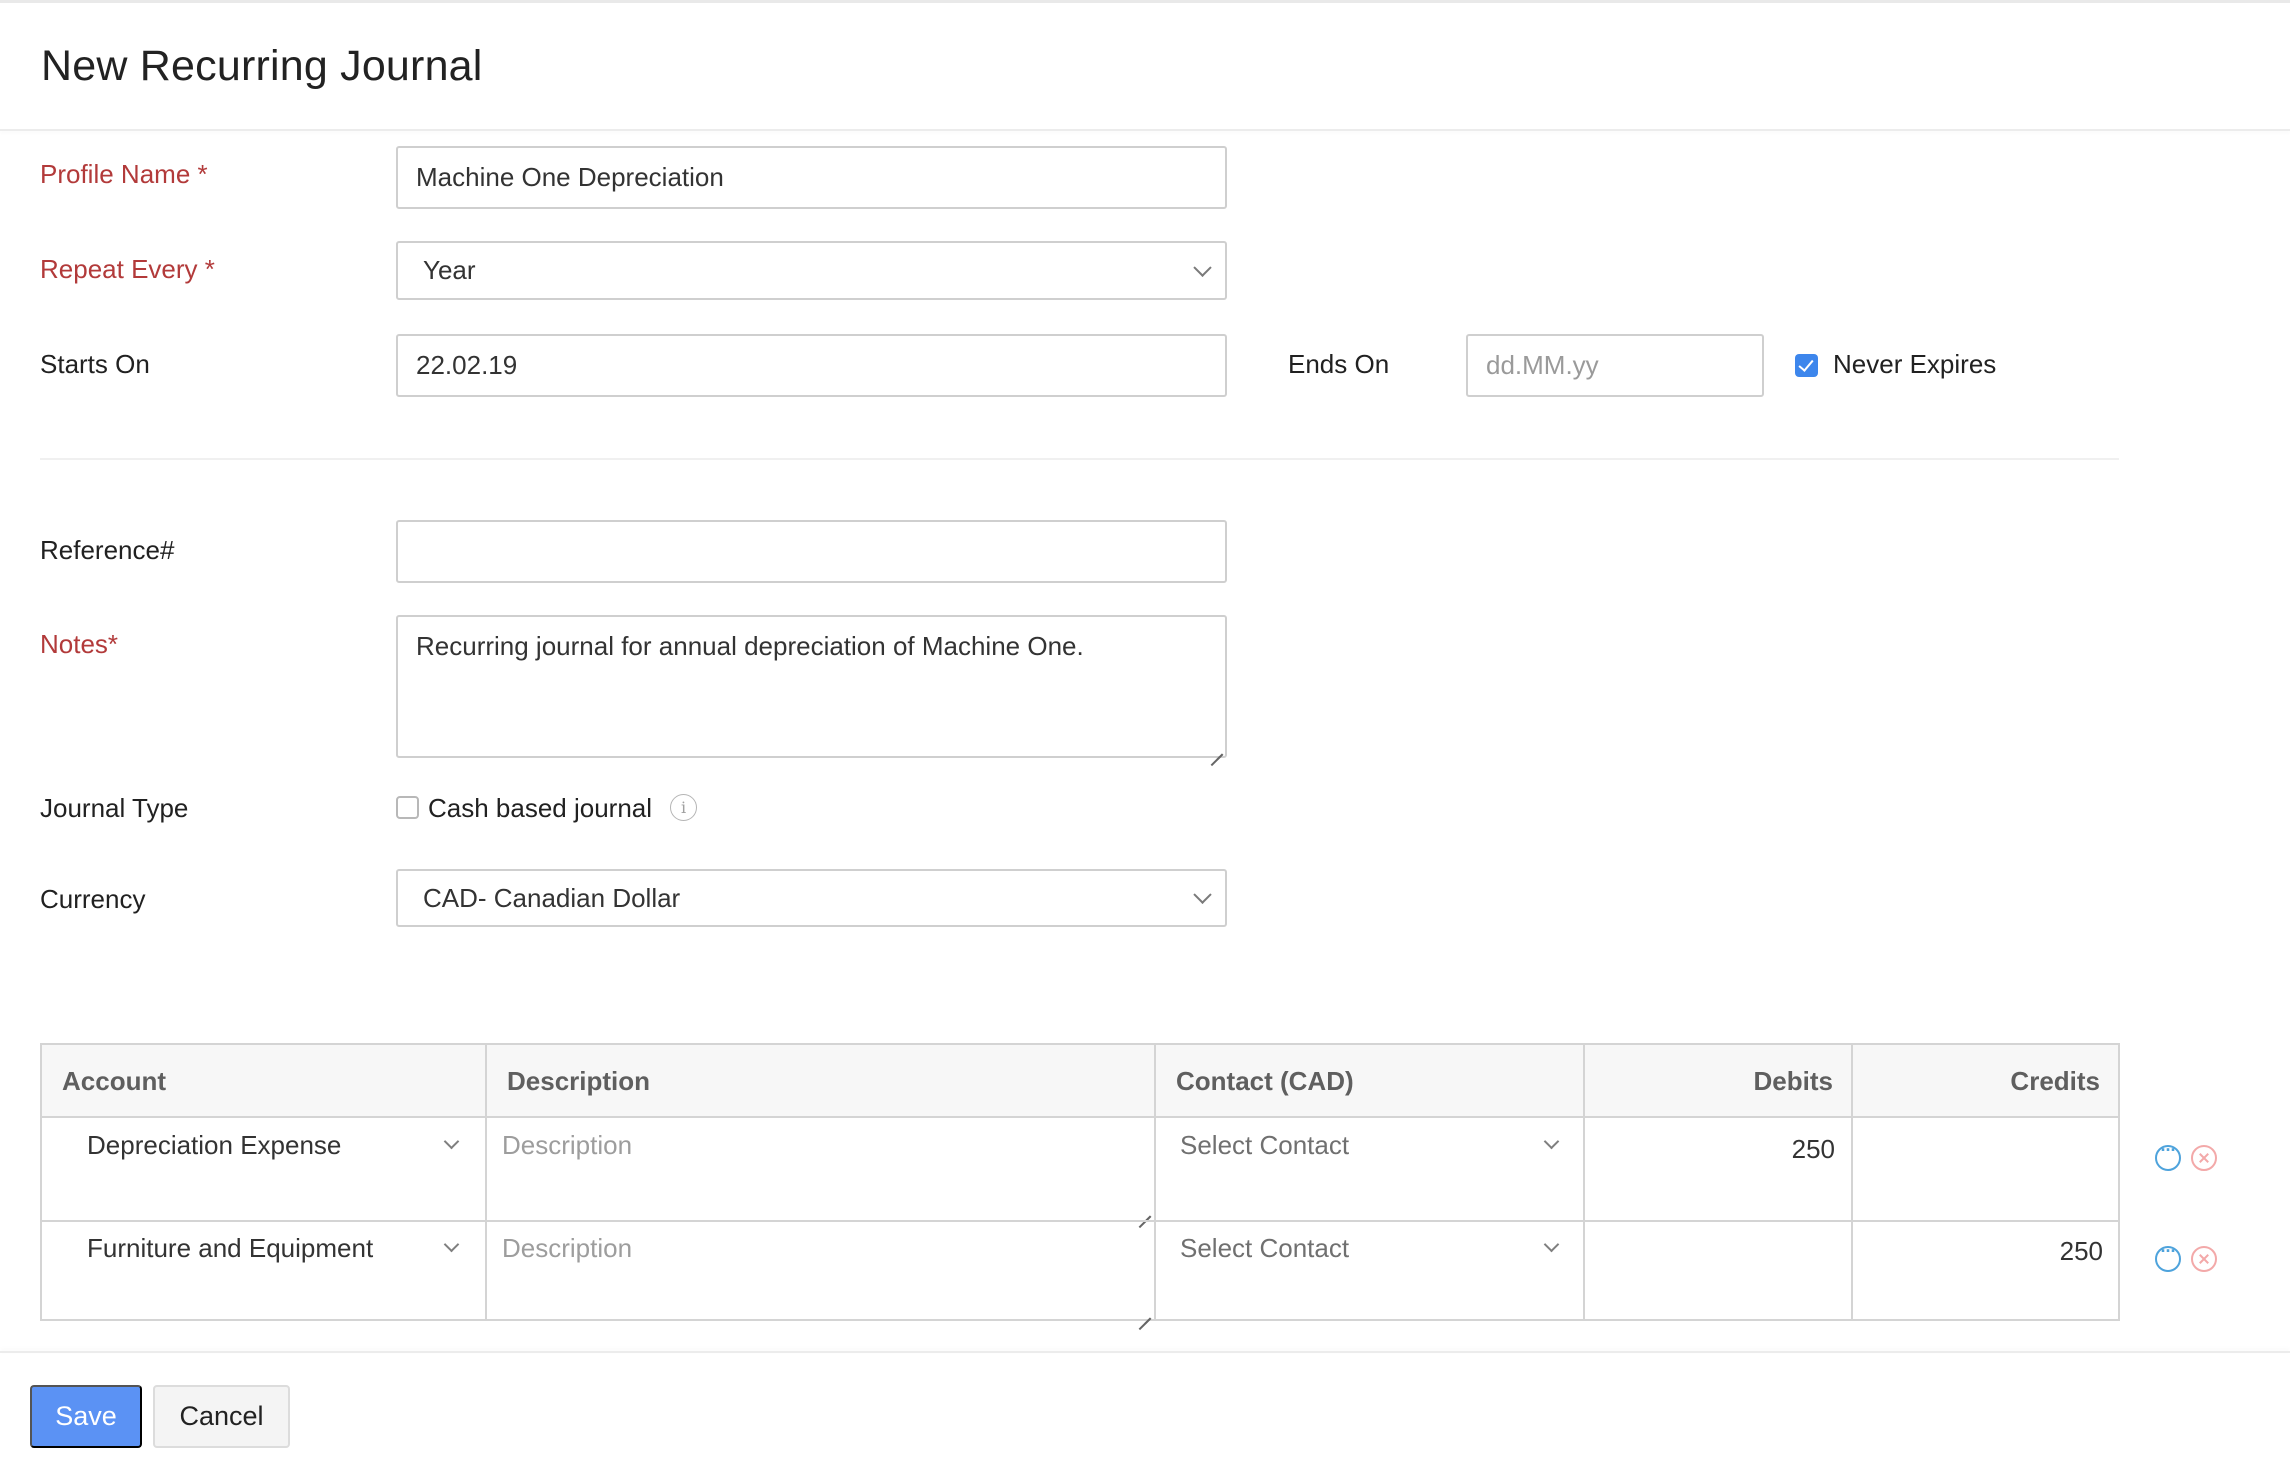 This screenshot has height=1478, width=2290. Describe the element at coordinates (552, 897) in the screenshot. I see `currency-value: CAD- Canadian Dollar` at that location.